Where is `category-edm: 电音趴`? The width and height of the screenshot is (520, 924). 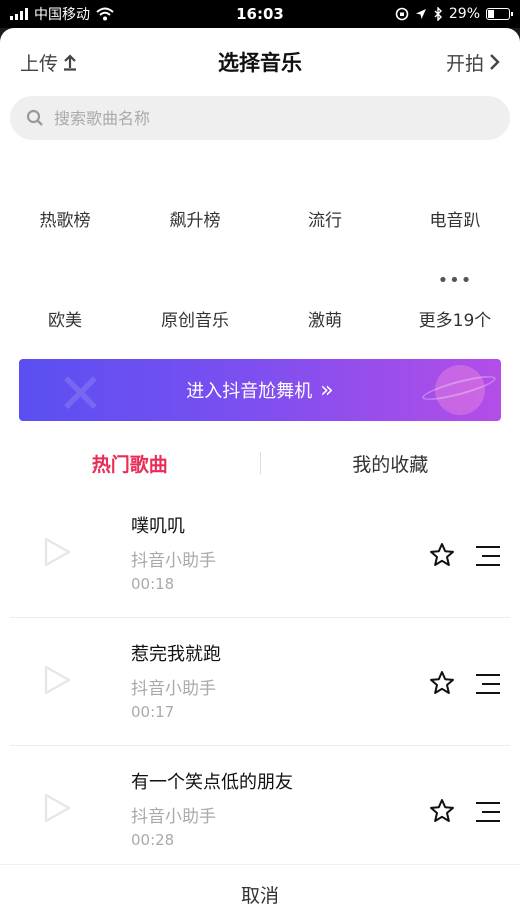
category-edm: 电音趴 is located at coordinates (455, 218).